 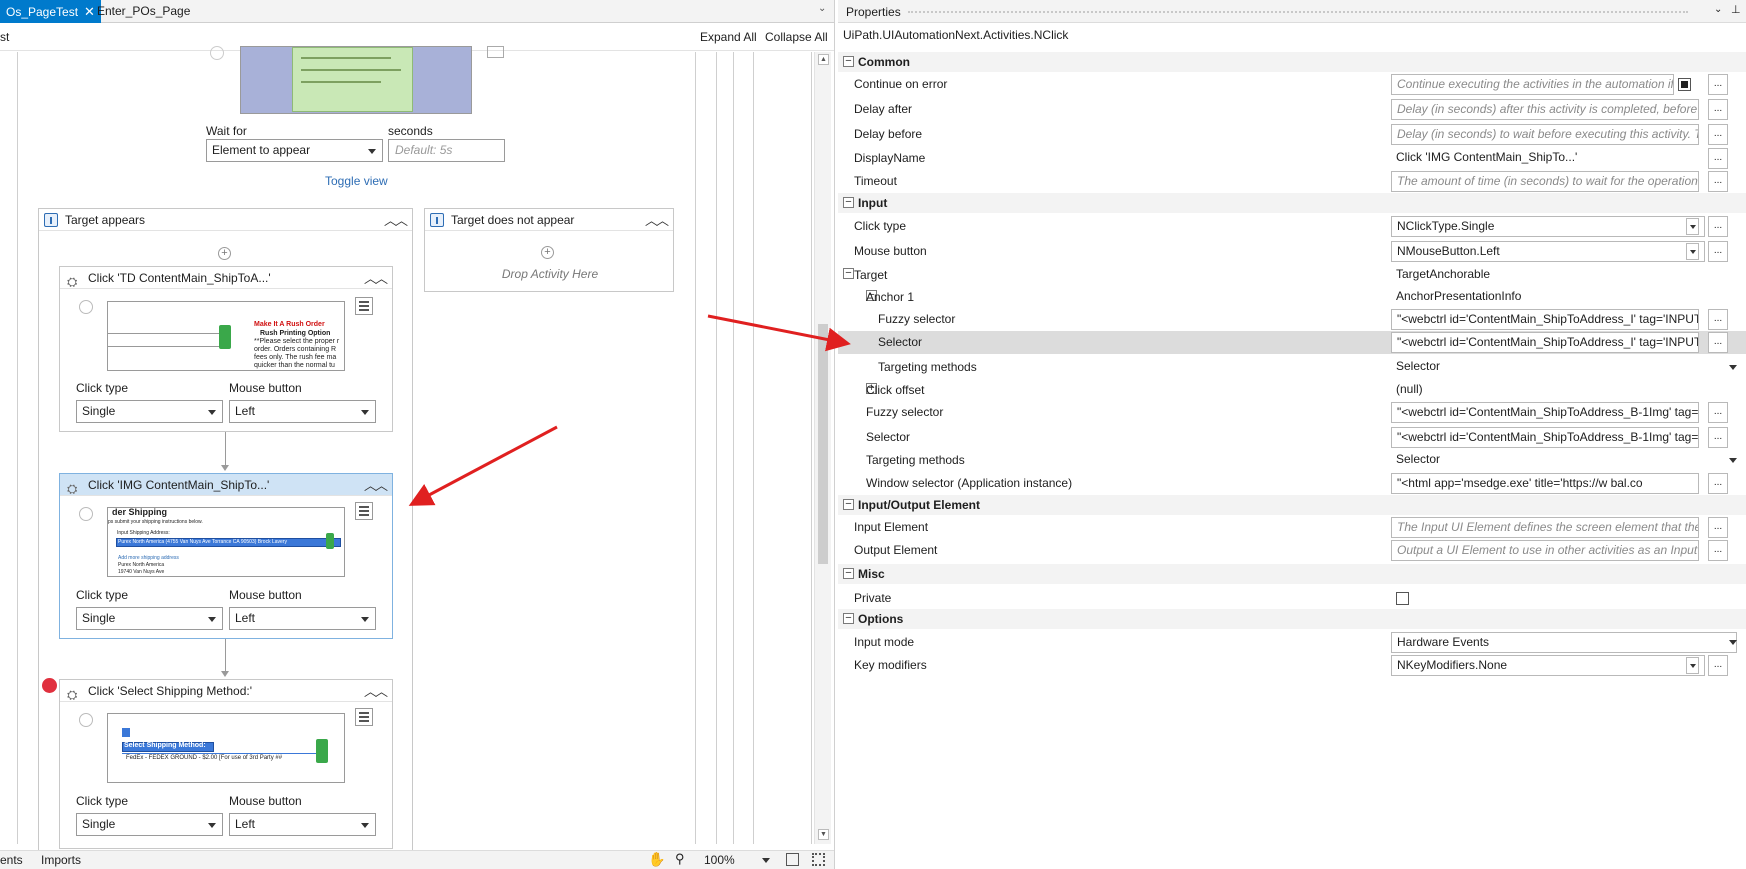 I want to click on vertical-scrollbar: ▲ ▼, so click(x=822, y=448).